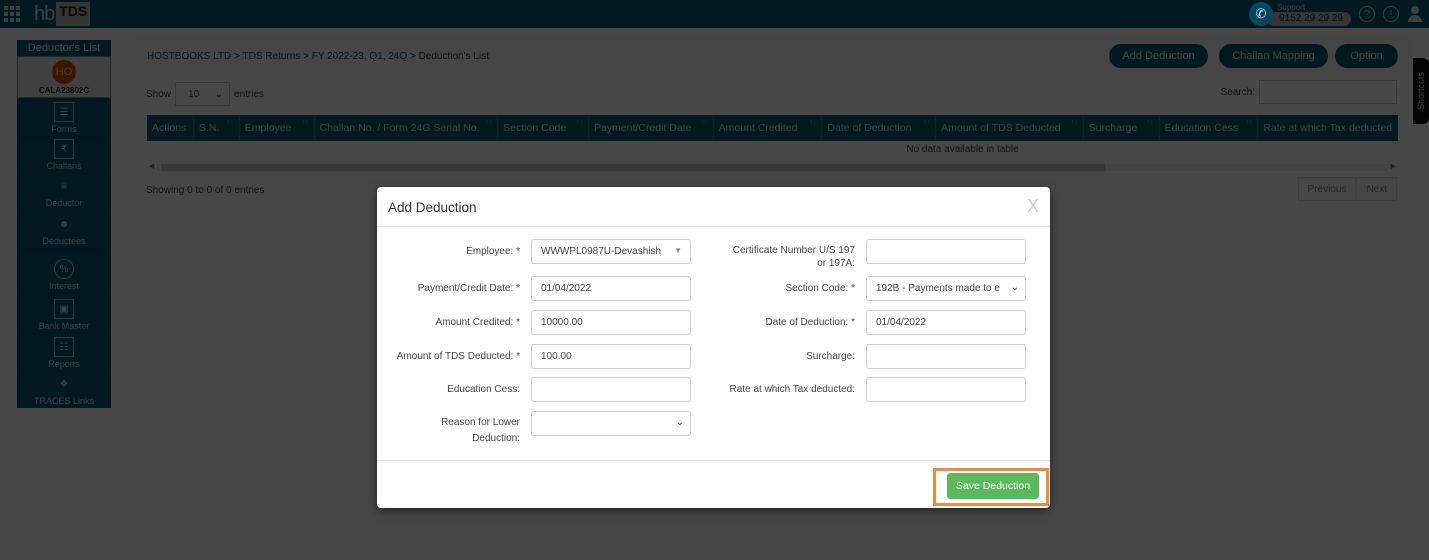 The width and height of the screenshot is (1429, 560). What do you see at coordinates (432, 207) in the screenshot?
I see `modal-title: Add Deduction` at bounding box center [432, 207].